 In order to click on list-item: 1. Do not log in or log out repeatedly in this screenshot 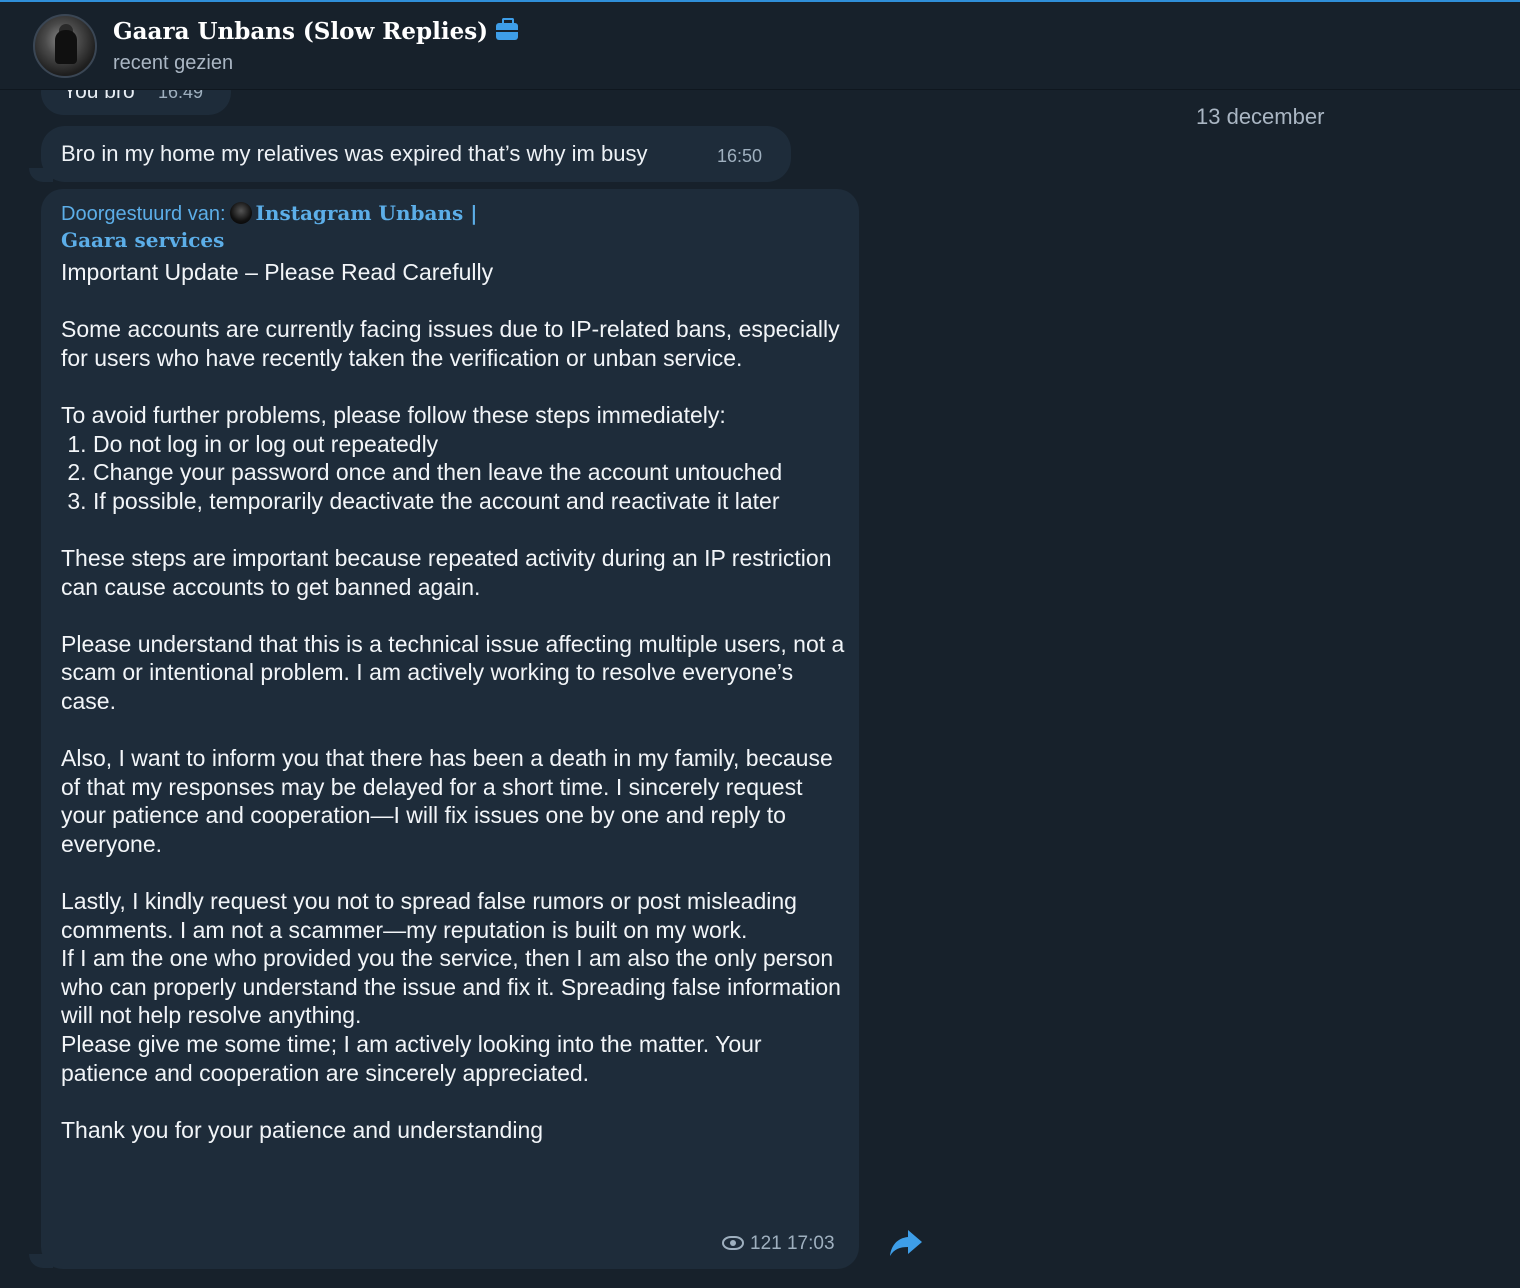, I will do `click(250, 443)`.